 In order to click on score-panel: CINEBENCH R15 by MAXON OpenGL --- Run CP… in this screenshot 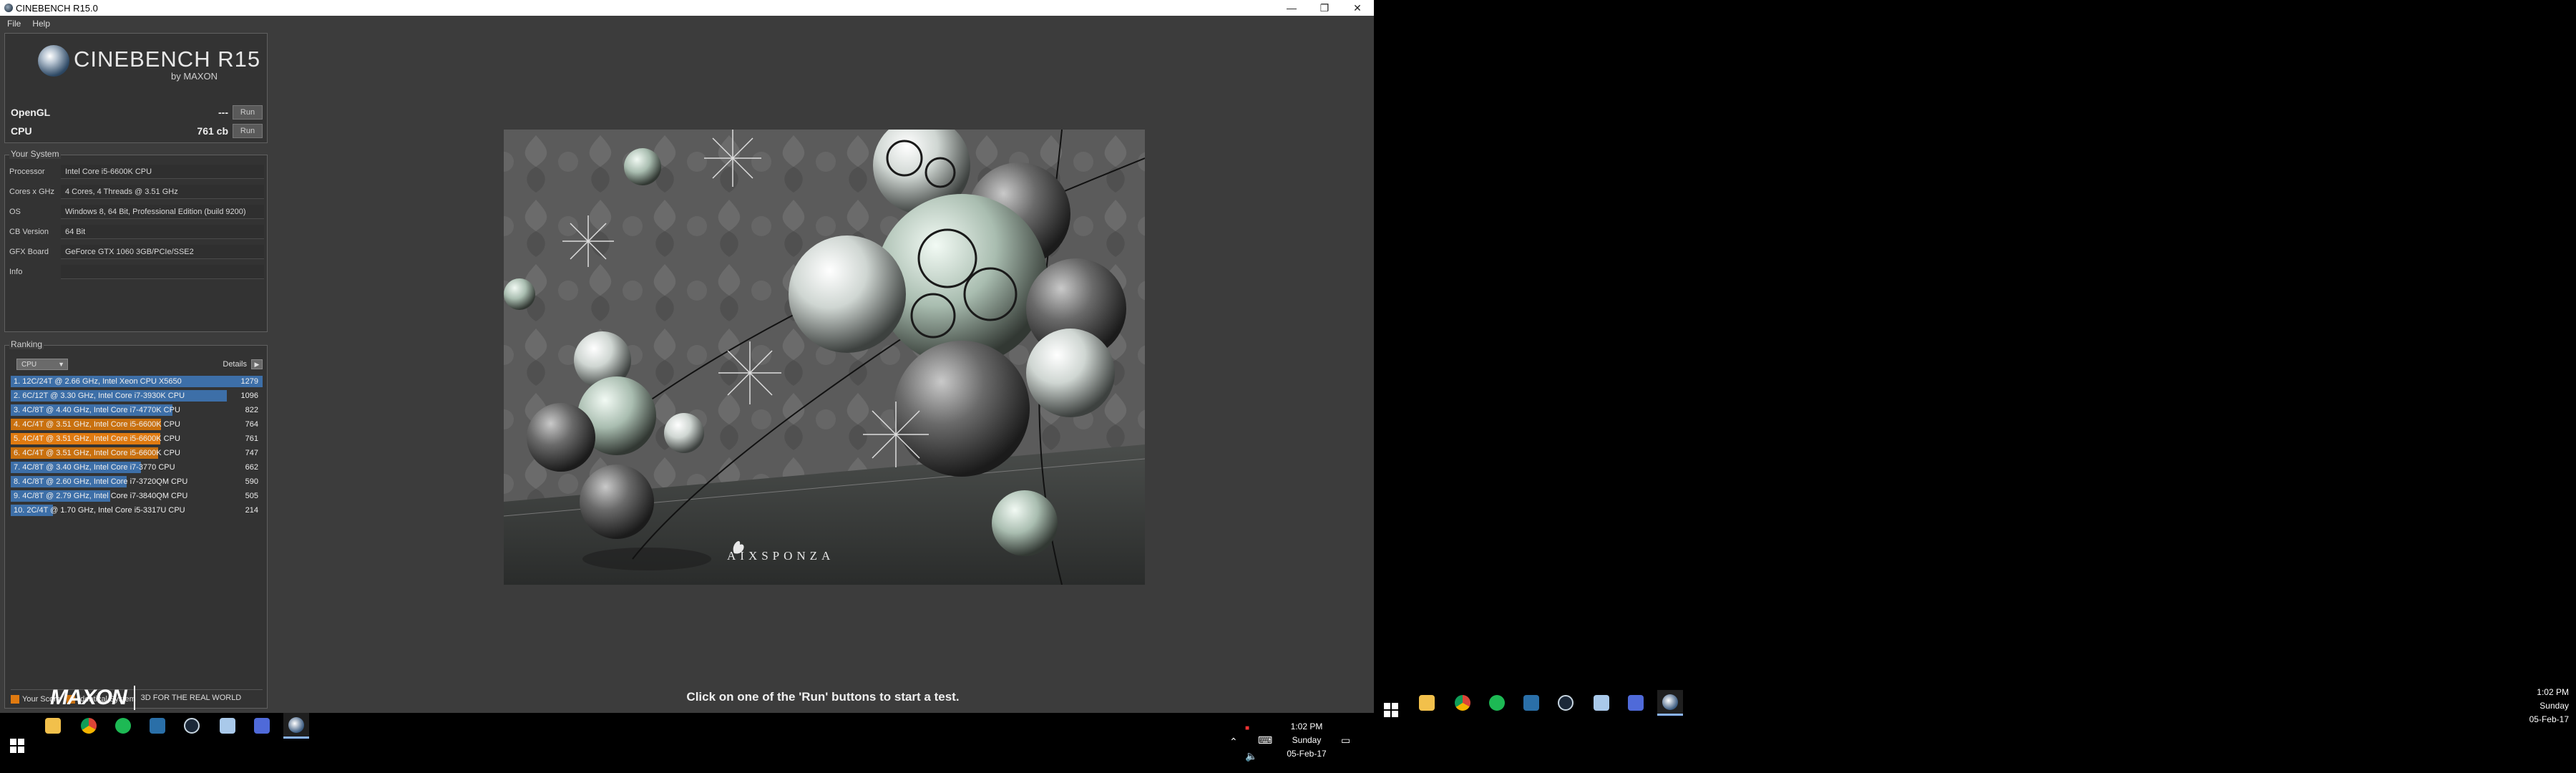, I will do `click(136, 88)`.